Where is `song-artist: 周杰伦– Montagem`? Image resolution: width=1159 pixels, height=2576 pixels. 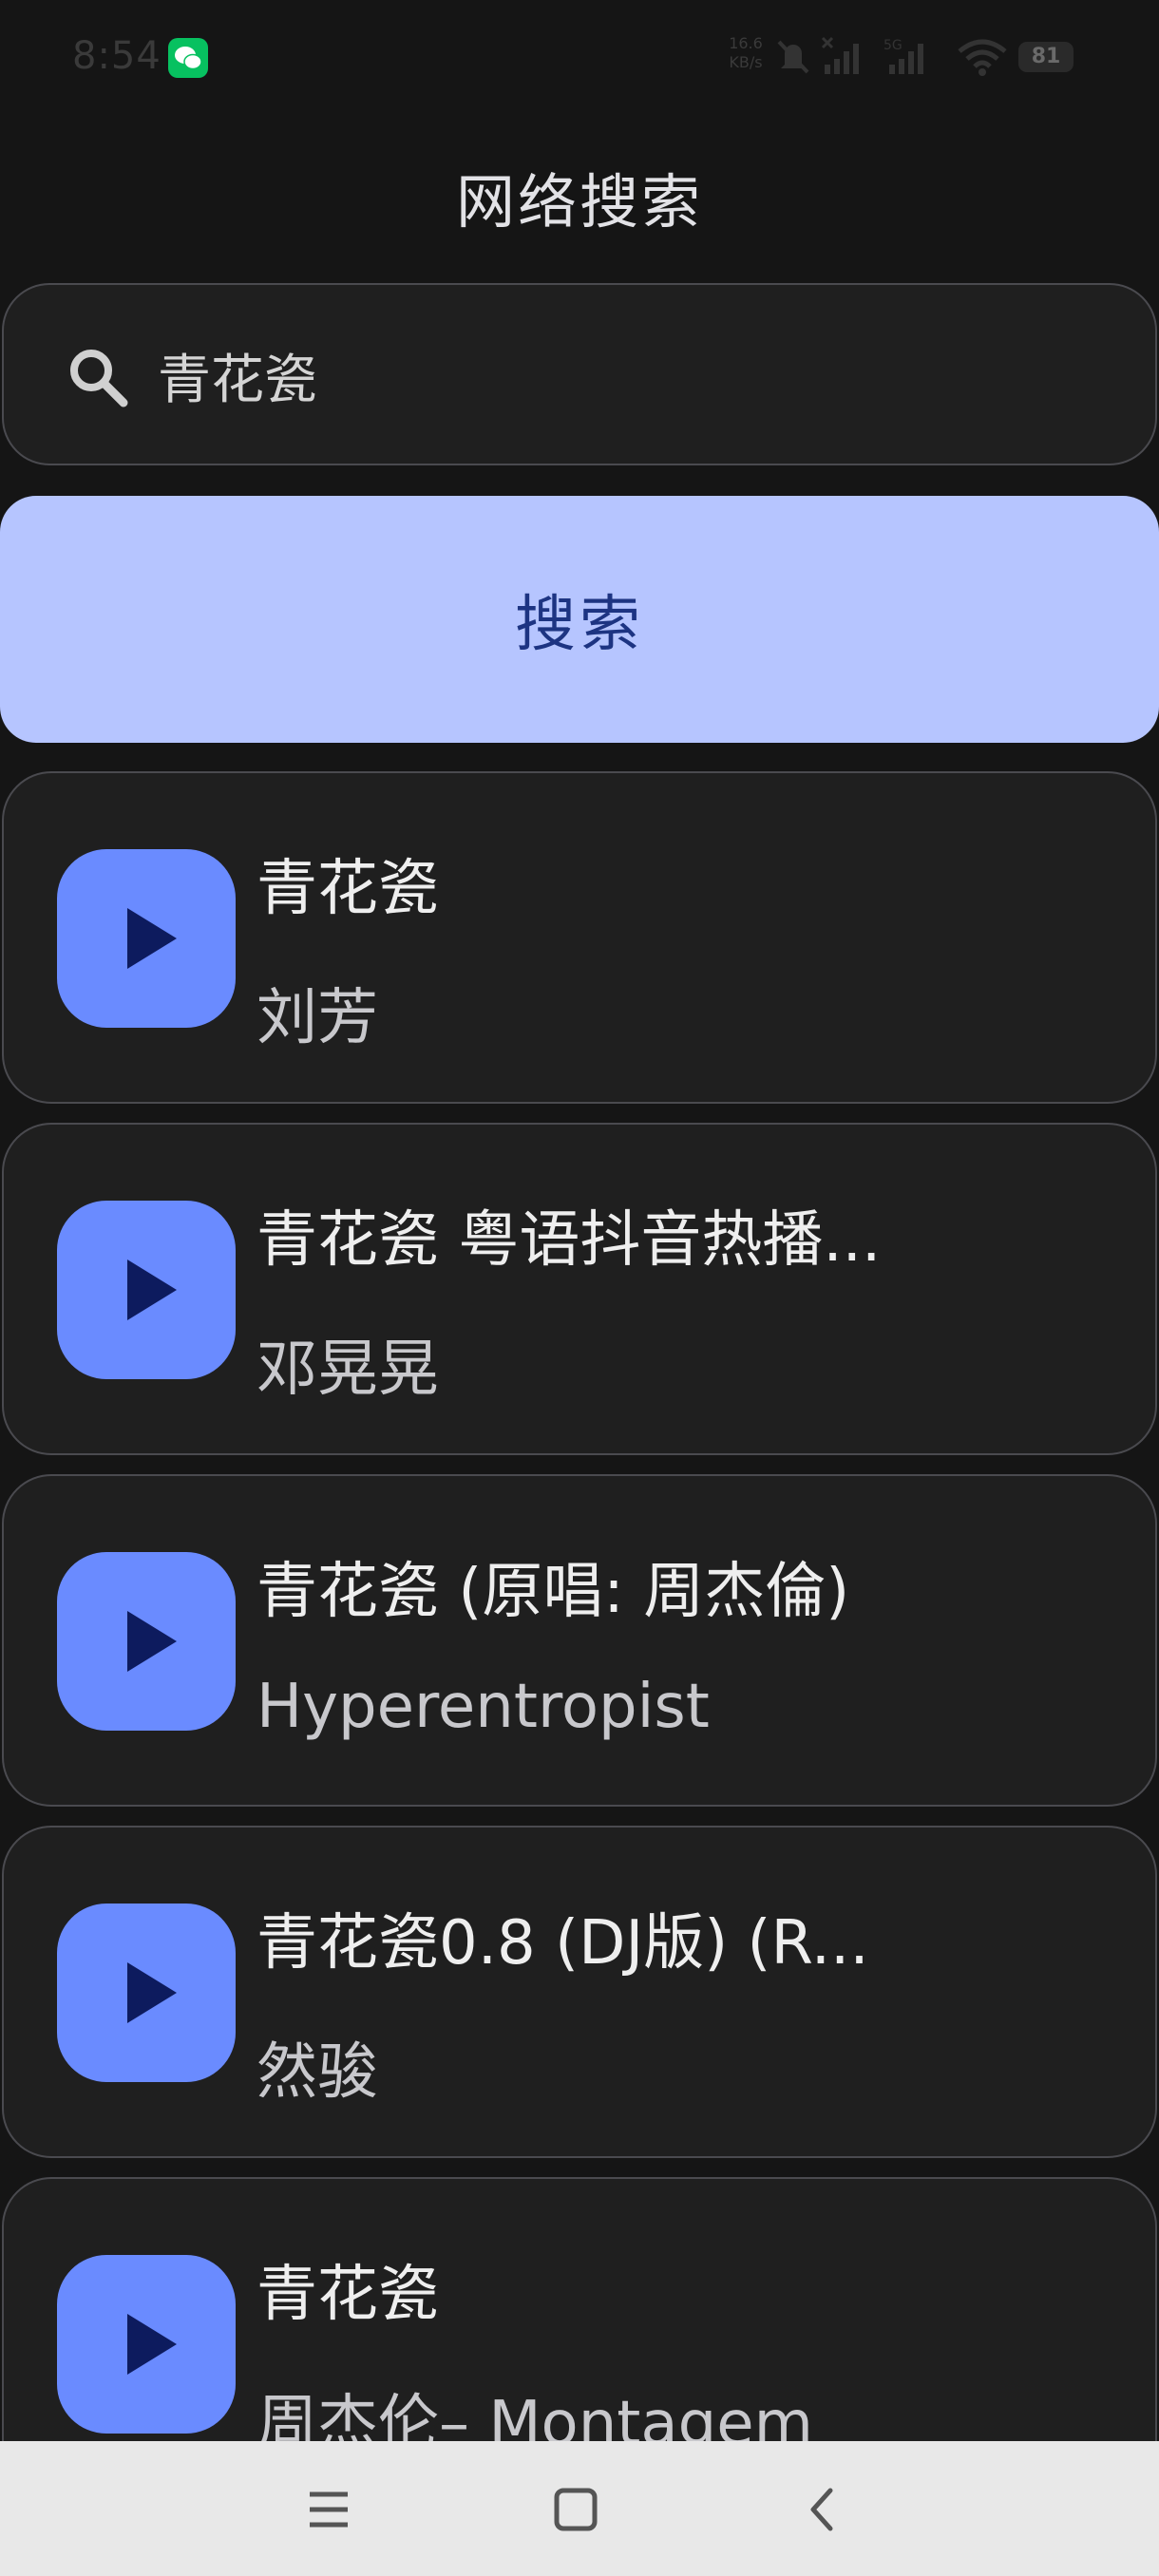 song-artist: 周杰伦– Montagem is located at coordinates (534, 2415).